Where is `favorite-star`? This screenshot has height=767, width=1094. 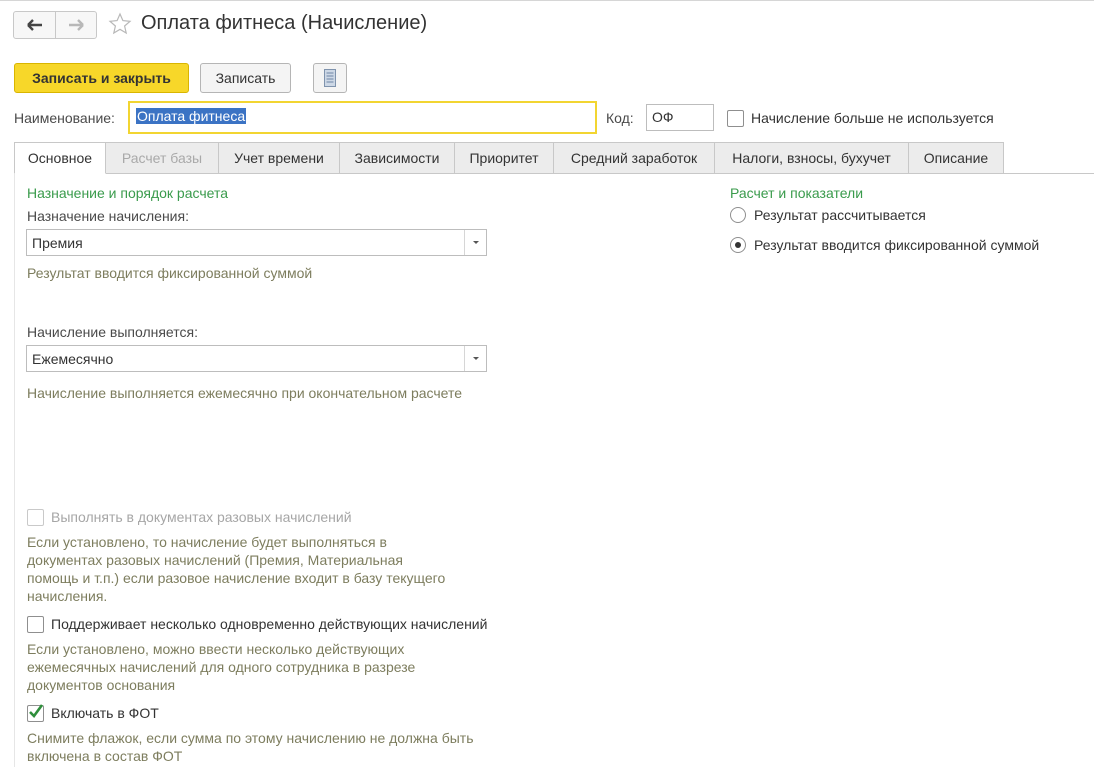
favorite-star is located at coordinates (120, 24).